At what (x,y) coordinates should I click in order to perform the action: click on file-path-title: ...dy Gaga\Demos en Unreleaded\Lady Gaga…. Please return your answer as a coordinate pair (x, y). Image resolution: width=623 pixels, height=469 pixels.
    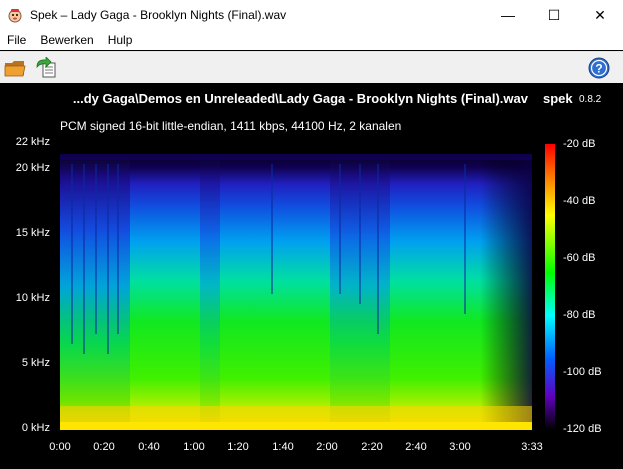
    Looking at the image, I should click on (300, 98).